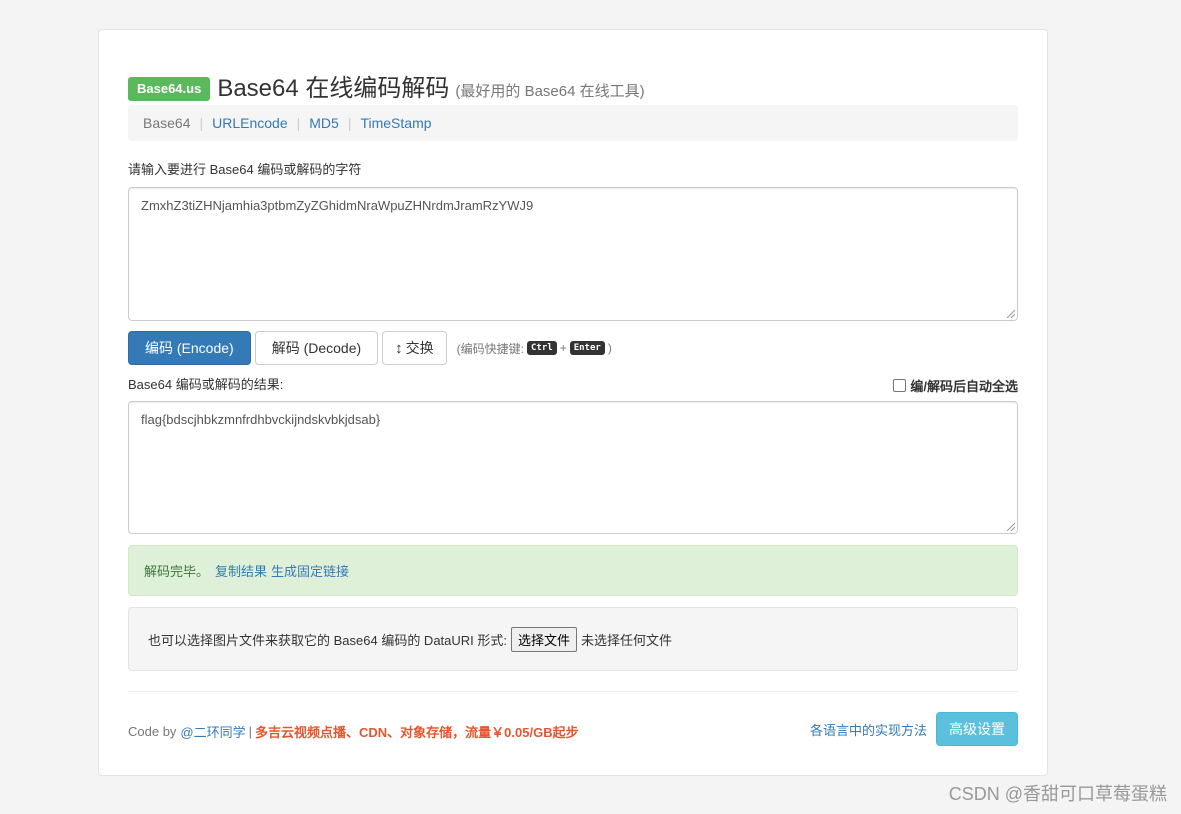 Image resolution: width=1181 pixels, height=814 pixels. Describe the element at coordinates (977, 729) in the screenshot. I see `advanced-settings-button: 高级设置` at that location.